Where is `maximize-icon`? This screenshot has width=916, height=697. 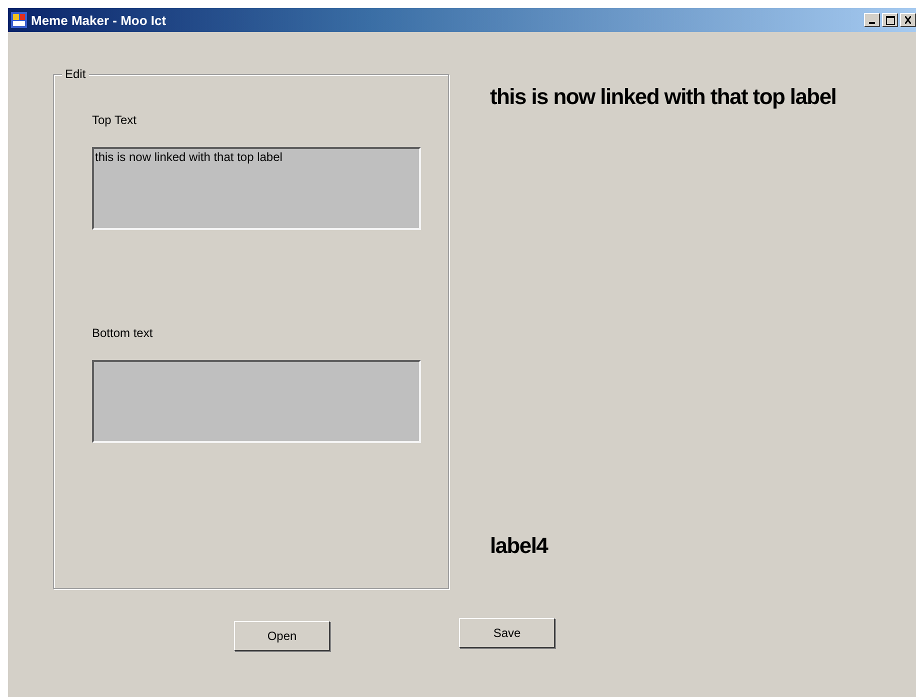 maximize-icon is located at coordinates (890, 20).